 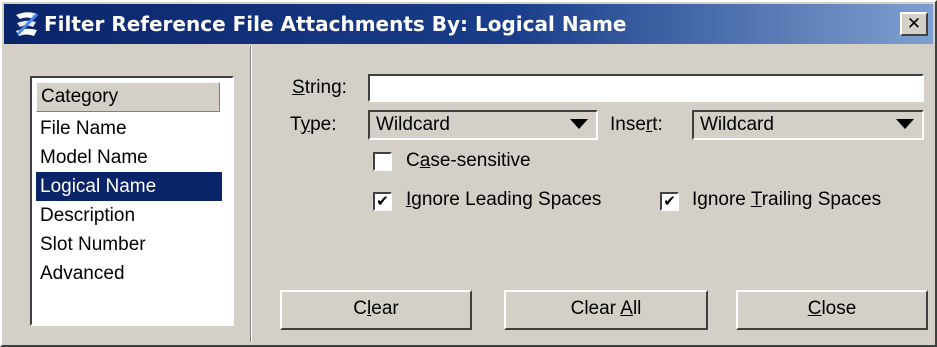 I want to click on category-item-description: Description, so click(x=129, y=215).